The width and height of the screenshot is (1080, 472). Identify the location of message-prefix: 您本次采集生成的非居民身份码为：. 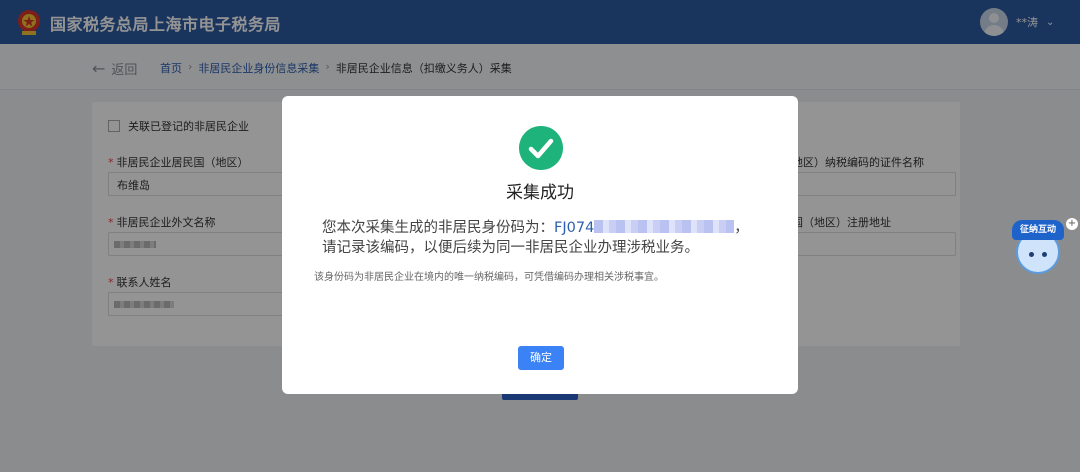
(438, 228).